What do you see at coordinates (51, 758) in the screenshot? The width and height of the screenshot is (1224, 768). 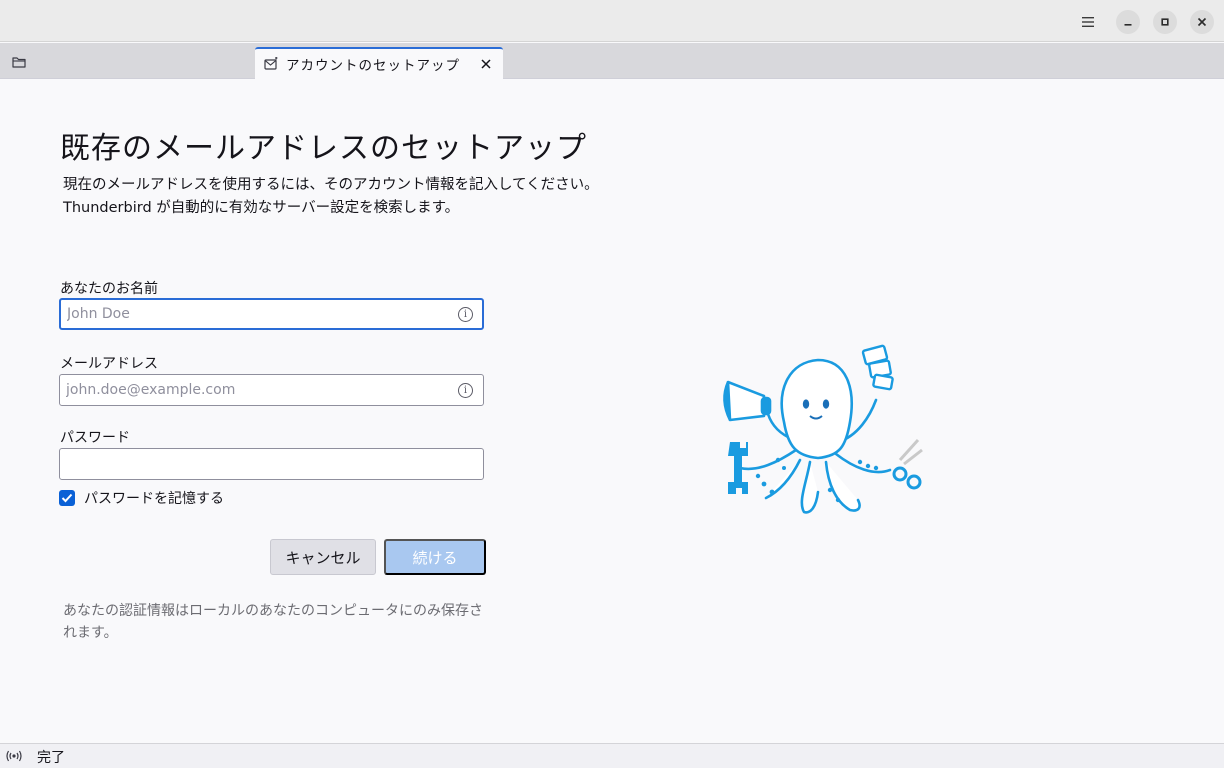 I see `status-text: 完了` at bounding box center [51, 758].